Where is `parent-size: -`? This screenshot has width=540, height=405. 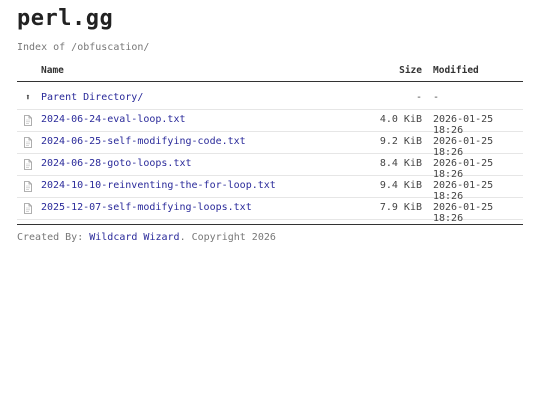 parent-size: - is located at coordinates (418, 97).